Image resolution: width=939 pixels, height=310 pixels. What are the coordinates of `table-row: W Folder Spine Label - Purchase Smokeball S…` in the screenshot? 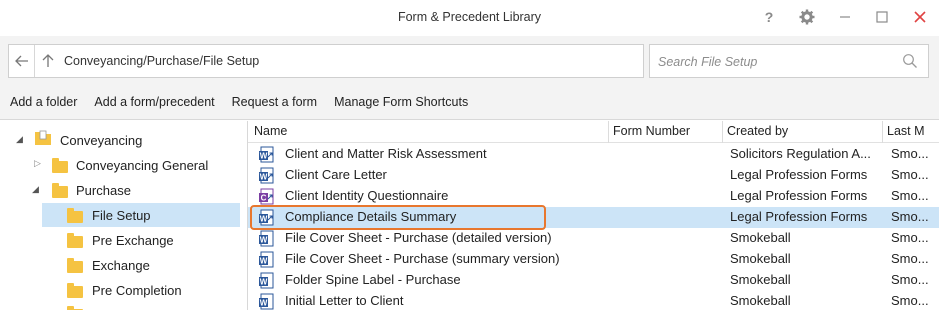 It's located at (593, 280).